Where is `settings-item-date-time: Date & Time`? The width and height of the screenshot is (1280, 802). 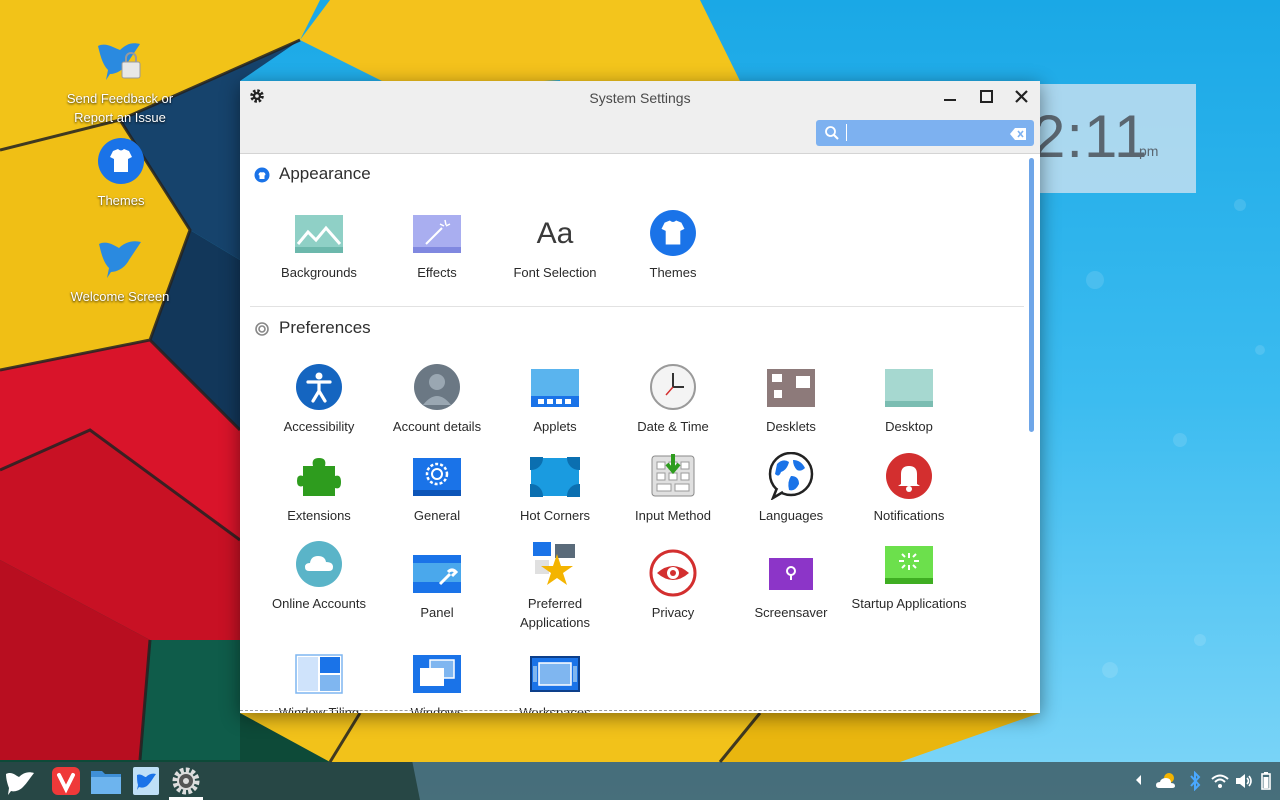
settings-item-date-time: Date & Time is located at coordinates (673, 399).